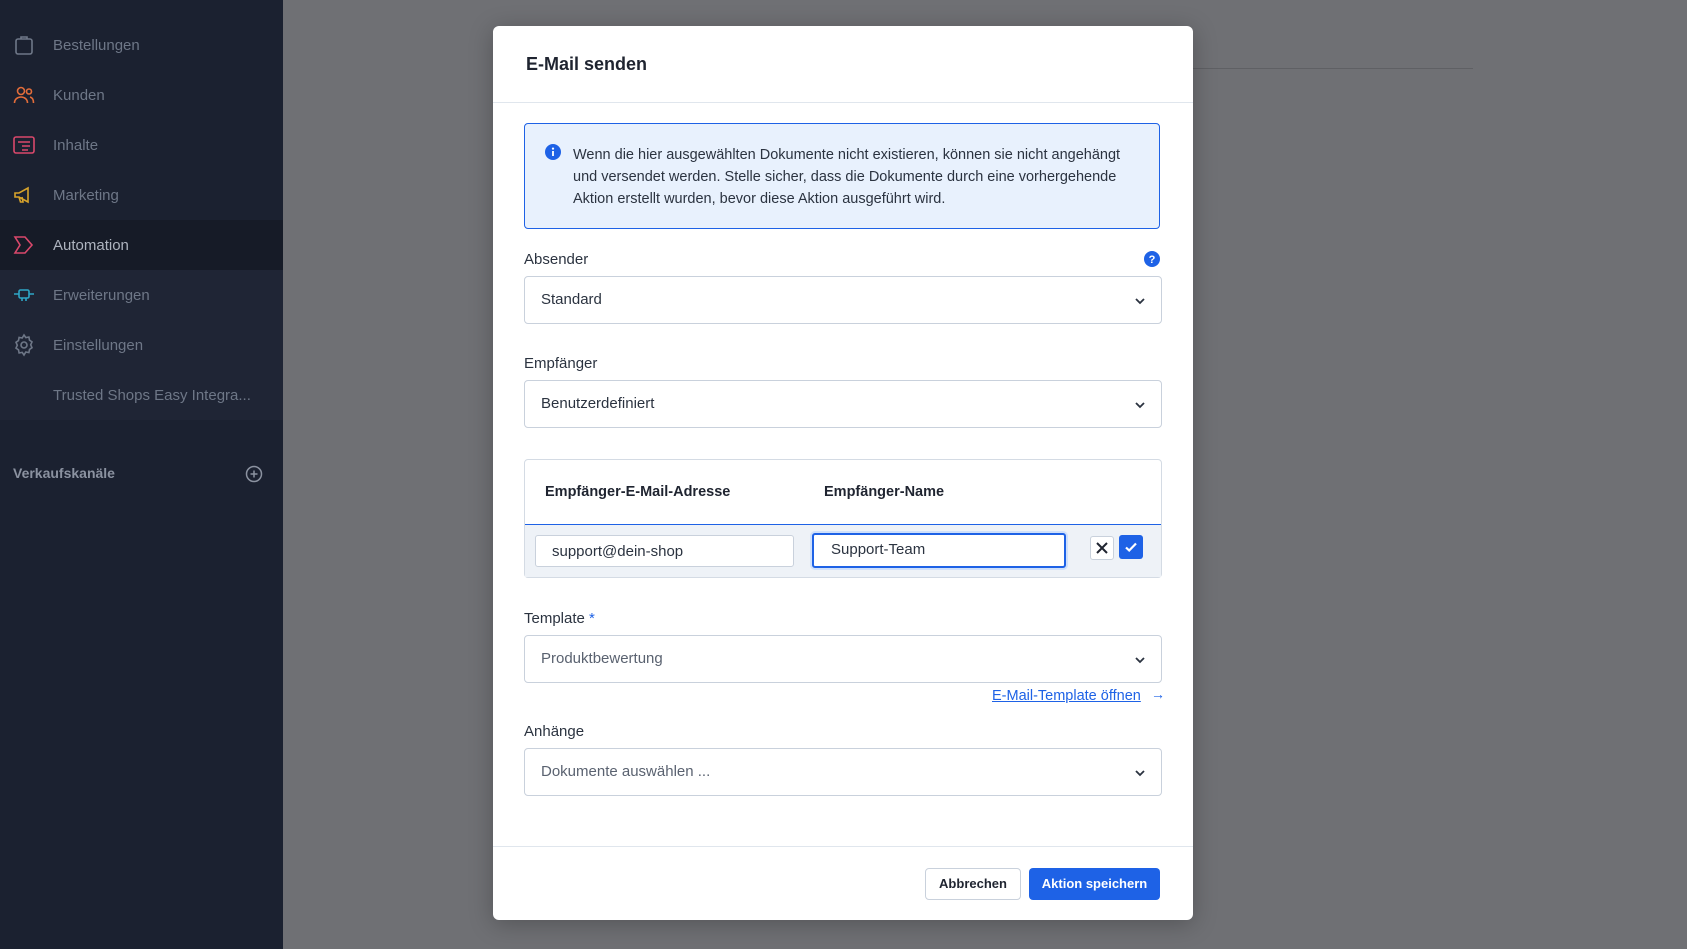  Describe the element at coordinates (553, 152) in the screenshot. I see `info-icon` at that location.